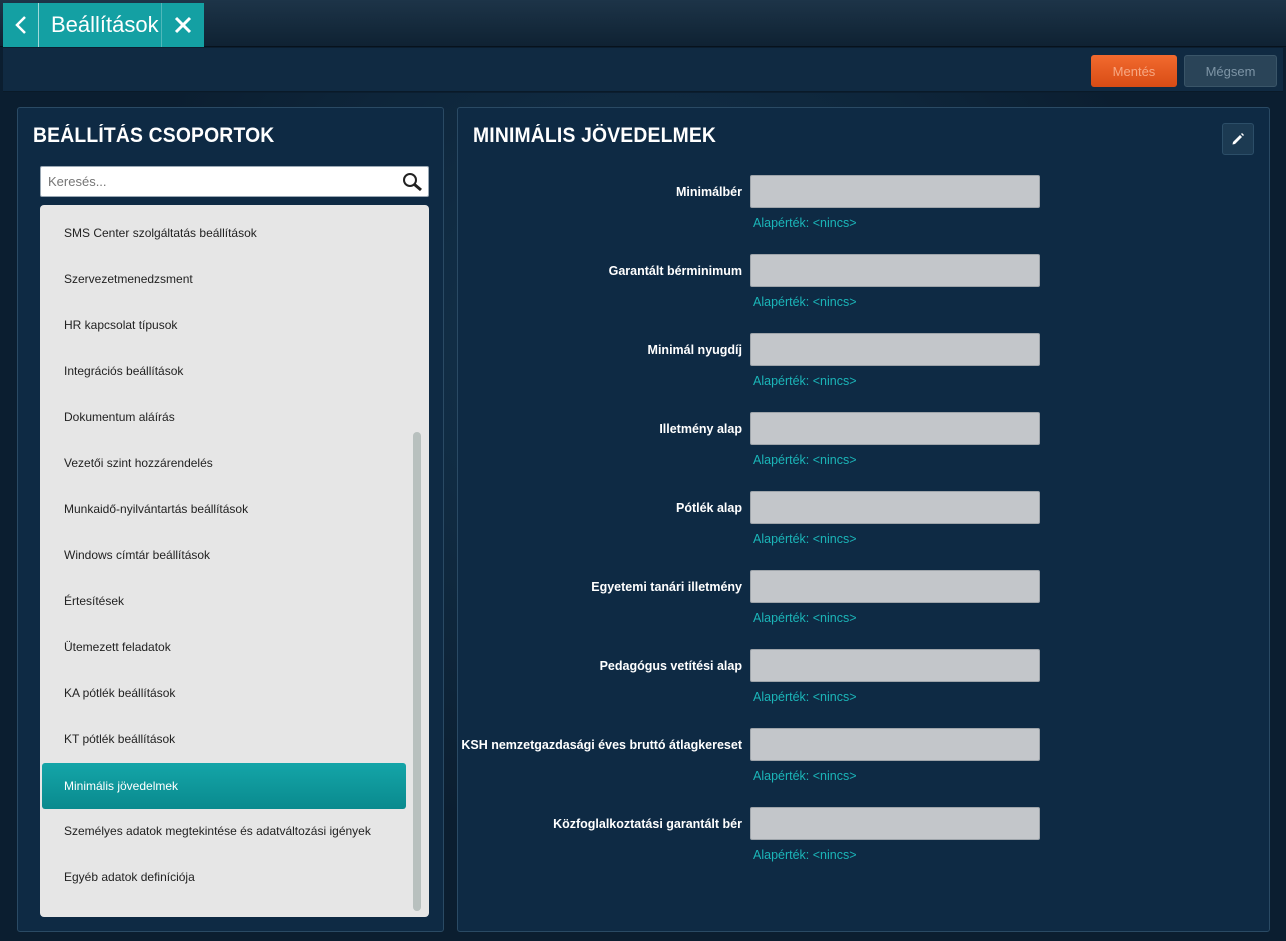 Image resolution: width=1286 pixels, height=941 pixels. What do you see at coordinates (694, 350) in the screenshot?
I see `field-label: Minimál nyugdíj` at bounding box center [694, 350].